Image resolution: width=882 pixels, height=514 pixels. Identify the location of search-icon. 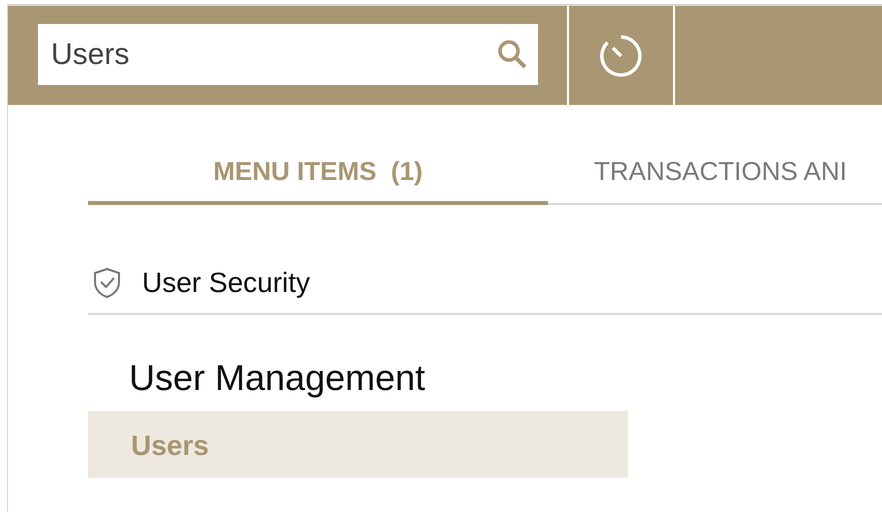
(512, 54).